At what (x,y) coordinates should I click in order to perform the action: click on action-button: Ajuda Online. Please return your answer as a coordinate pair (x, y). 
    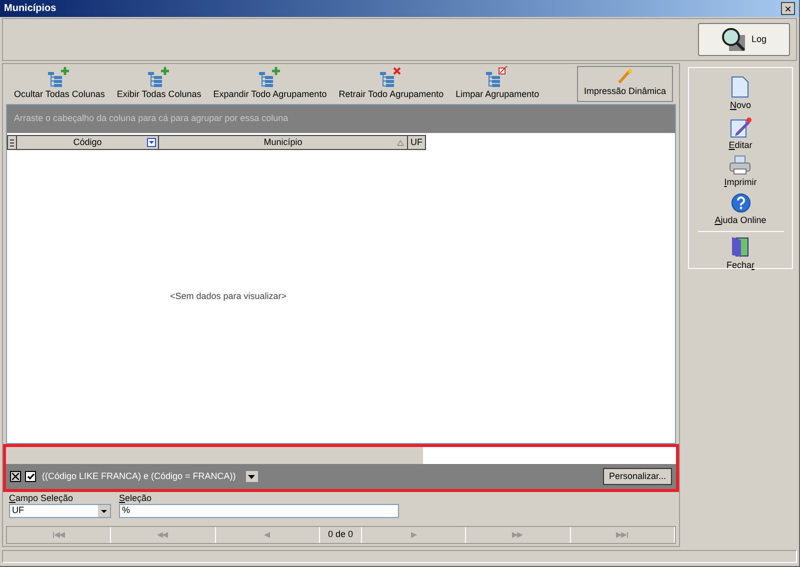
    Looking at the image, I should click on (740, 209).